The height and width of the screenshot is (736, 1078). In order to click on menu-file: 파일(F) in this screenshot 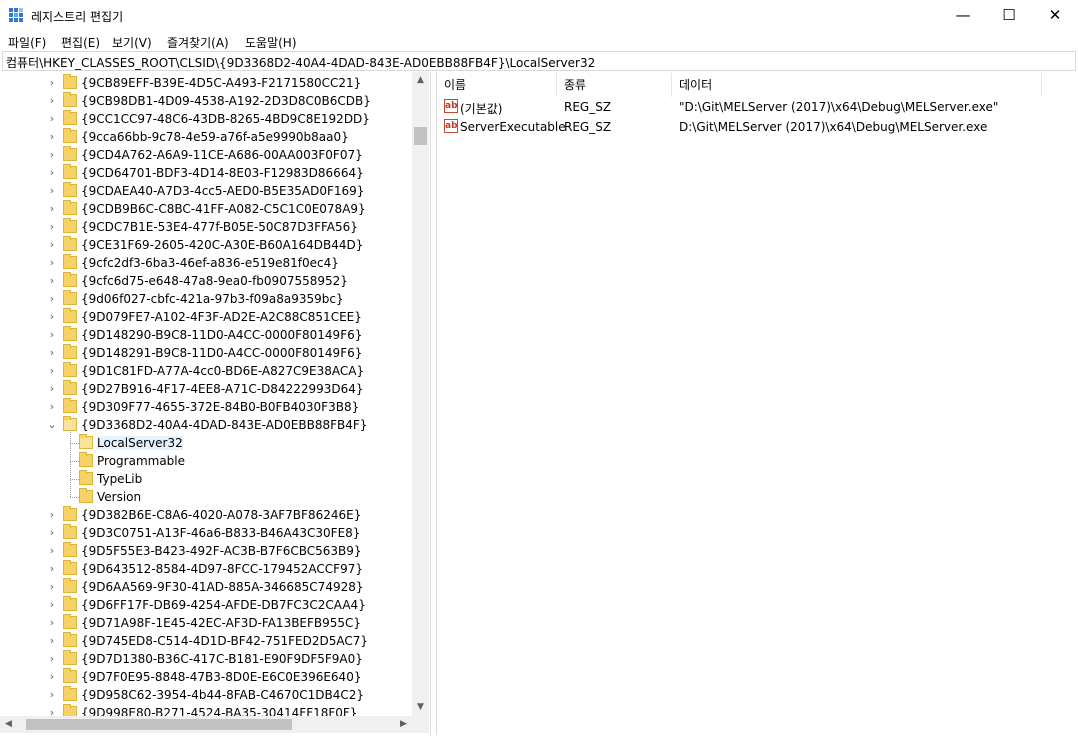, I will do `click(27, 42)`.